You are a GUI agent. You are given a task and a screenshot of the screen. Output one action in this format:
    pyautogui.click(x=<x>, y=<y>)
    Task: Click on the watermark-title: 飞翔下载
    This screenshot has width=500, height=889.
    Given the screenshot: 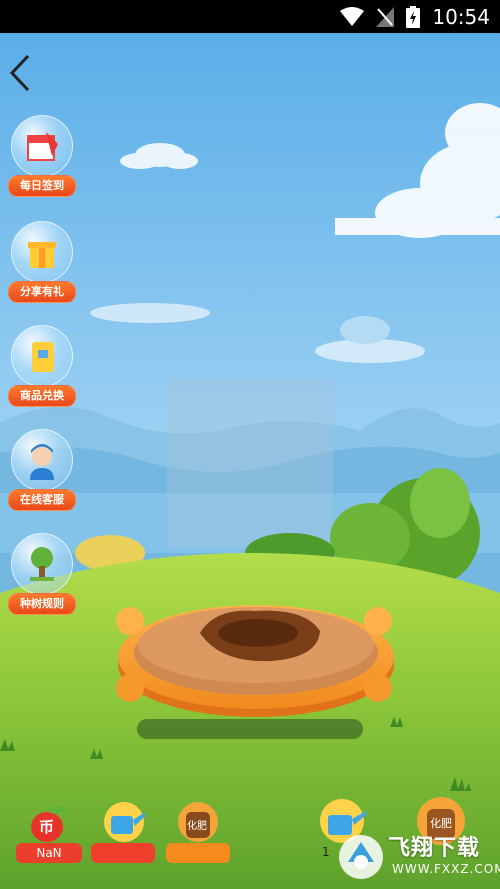 What is the action you would take?
    pyautogui.click(x=434, y=848)
    